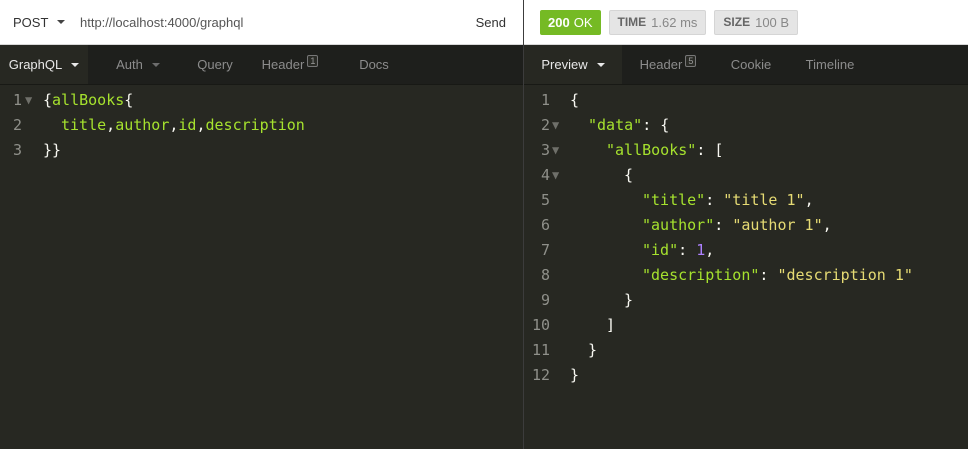 Image resolution: width=968 pixels, height=449 pixels. I want to click on code-line: "allBooks": [, so click(664, 150).